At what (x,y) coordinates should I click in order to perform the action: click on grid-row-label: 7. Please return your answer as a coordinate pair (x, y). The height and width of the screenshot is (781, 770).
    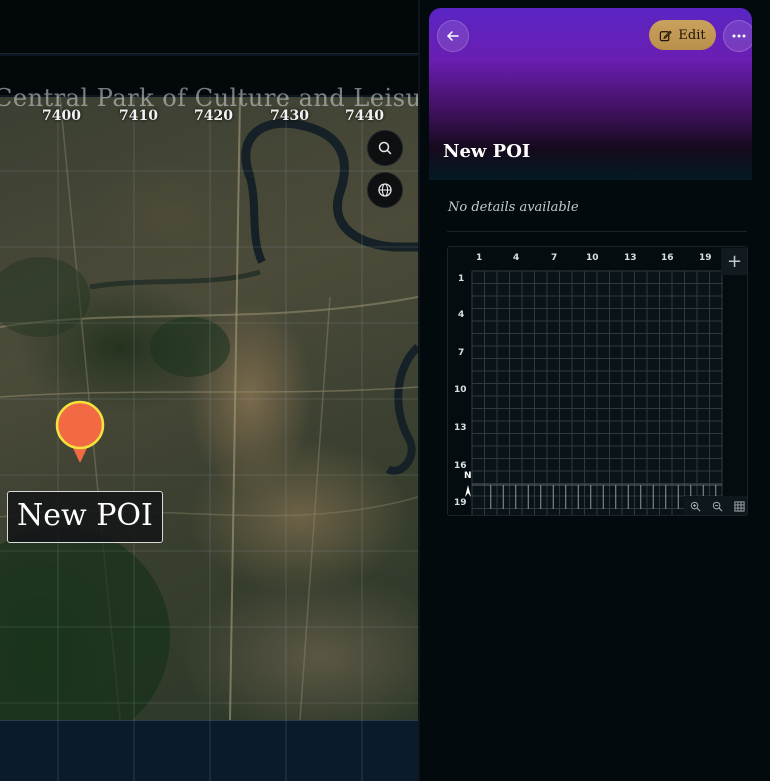
    Looking at the image, I should click on (461, 353).